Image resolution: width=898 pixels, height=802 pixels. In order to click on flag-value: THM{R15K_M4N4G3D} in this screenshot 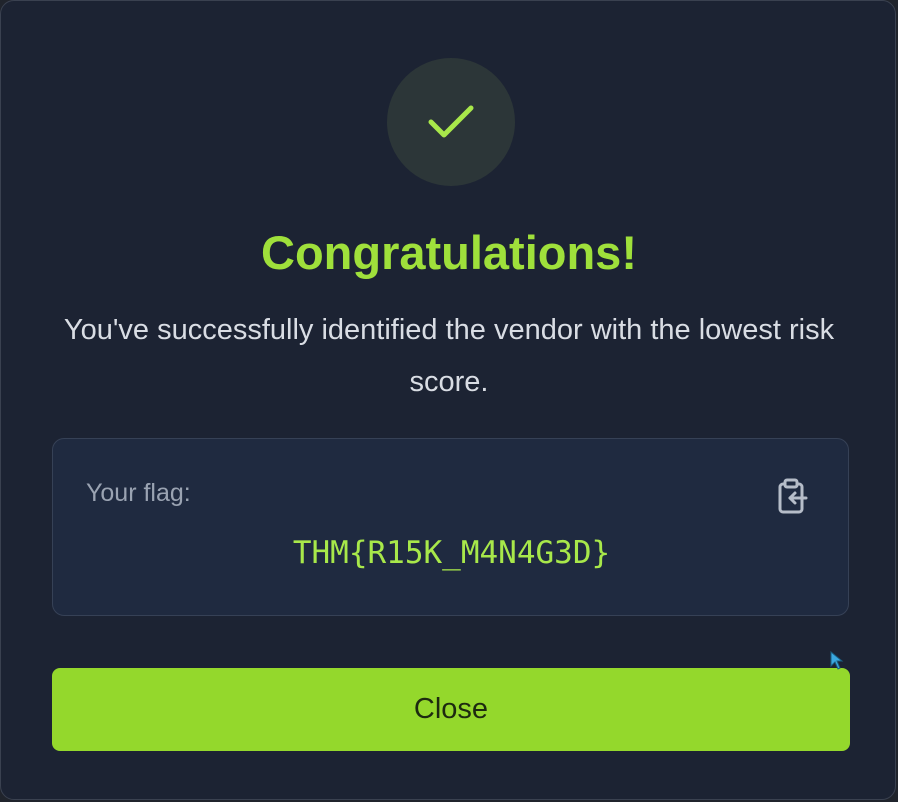, I will do `click(451, 553)`.